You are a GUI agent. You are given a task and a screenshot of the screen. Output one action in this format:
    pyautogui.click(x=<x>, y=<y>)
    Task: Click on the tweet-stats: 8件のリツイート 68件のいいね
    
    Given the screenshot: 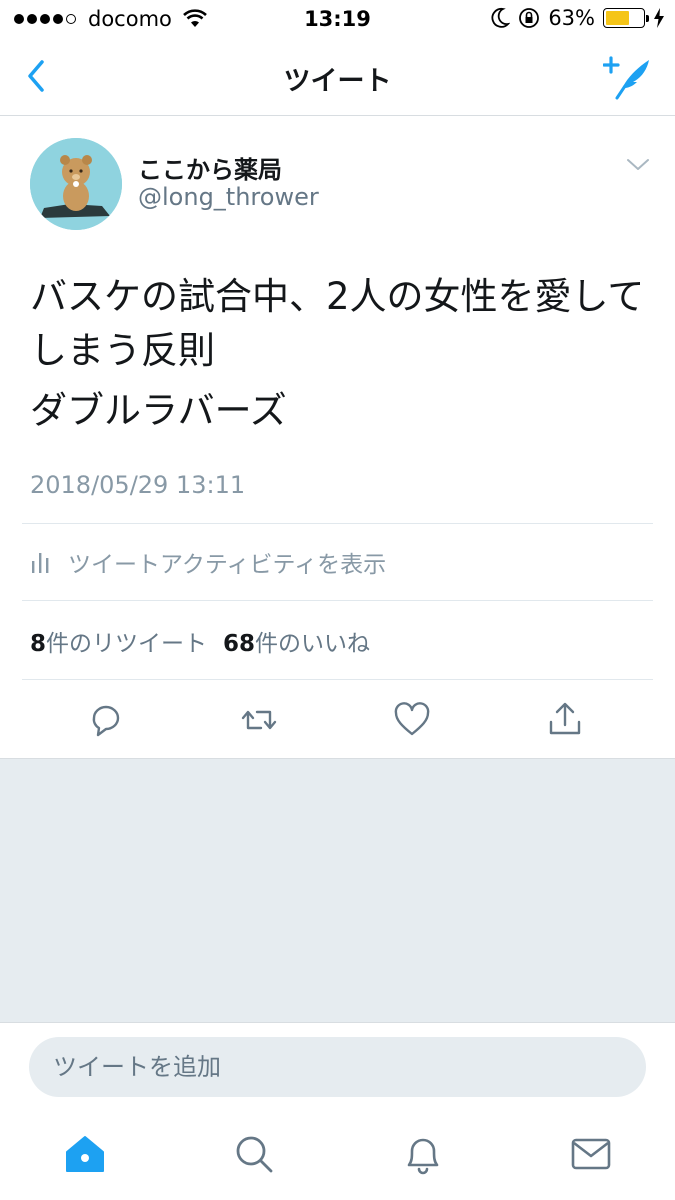 What is the action you would take?
    pyautogui.click(x=200, y=641)
    